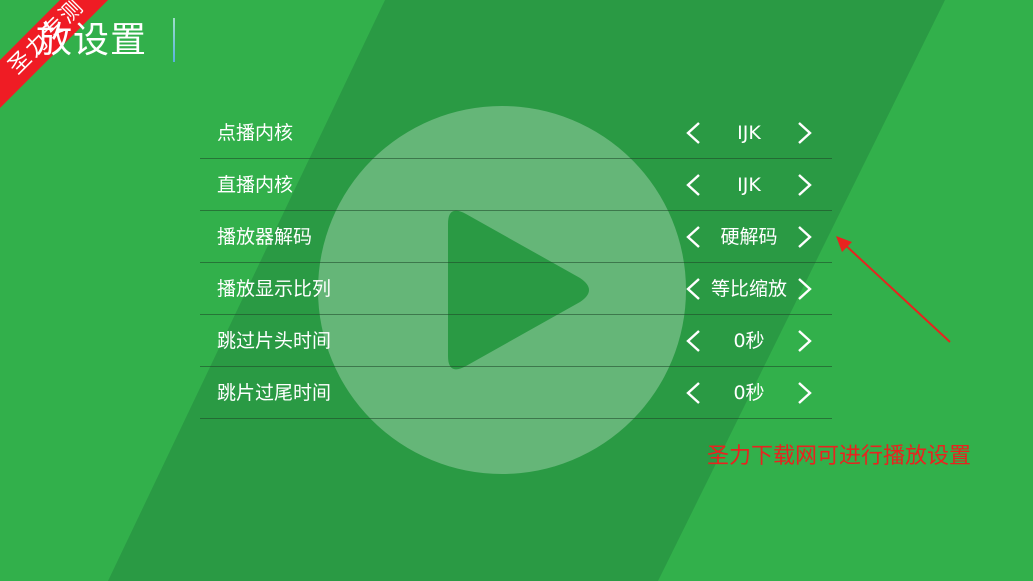 This screenshot has width=1033, height=581. What do you see at coordinates (265, 237) in the screenshot?
I see `setting-label: 播放器解码` at bounding box center [265, 237].